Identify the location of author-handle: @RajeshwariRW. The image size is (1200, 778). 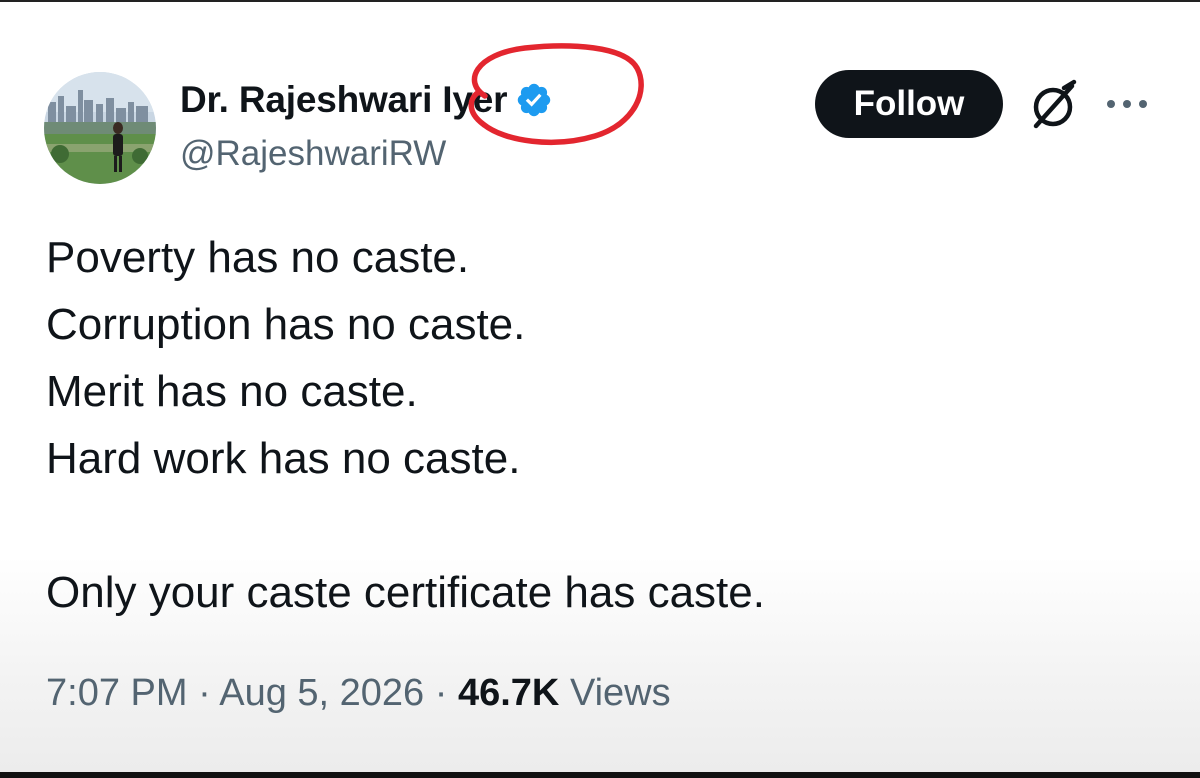
(313, 154).